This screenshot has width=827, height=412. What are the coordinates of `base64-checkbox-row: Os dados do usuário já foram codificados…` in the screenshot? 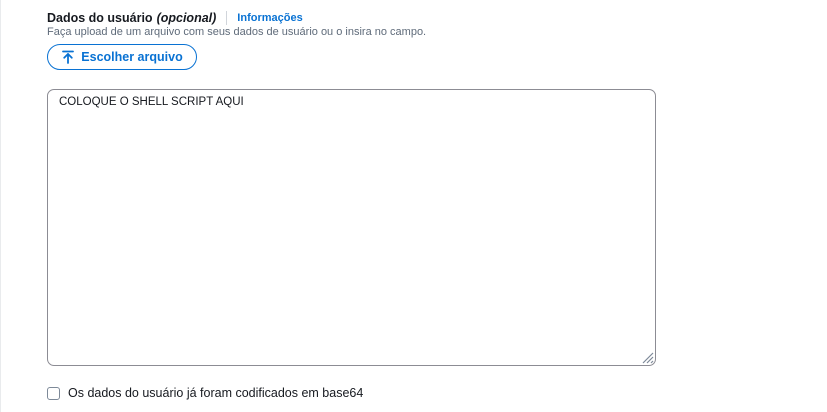 It's located at (205, 393).